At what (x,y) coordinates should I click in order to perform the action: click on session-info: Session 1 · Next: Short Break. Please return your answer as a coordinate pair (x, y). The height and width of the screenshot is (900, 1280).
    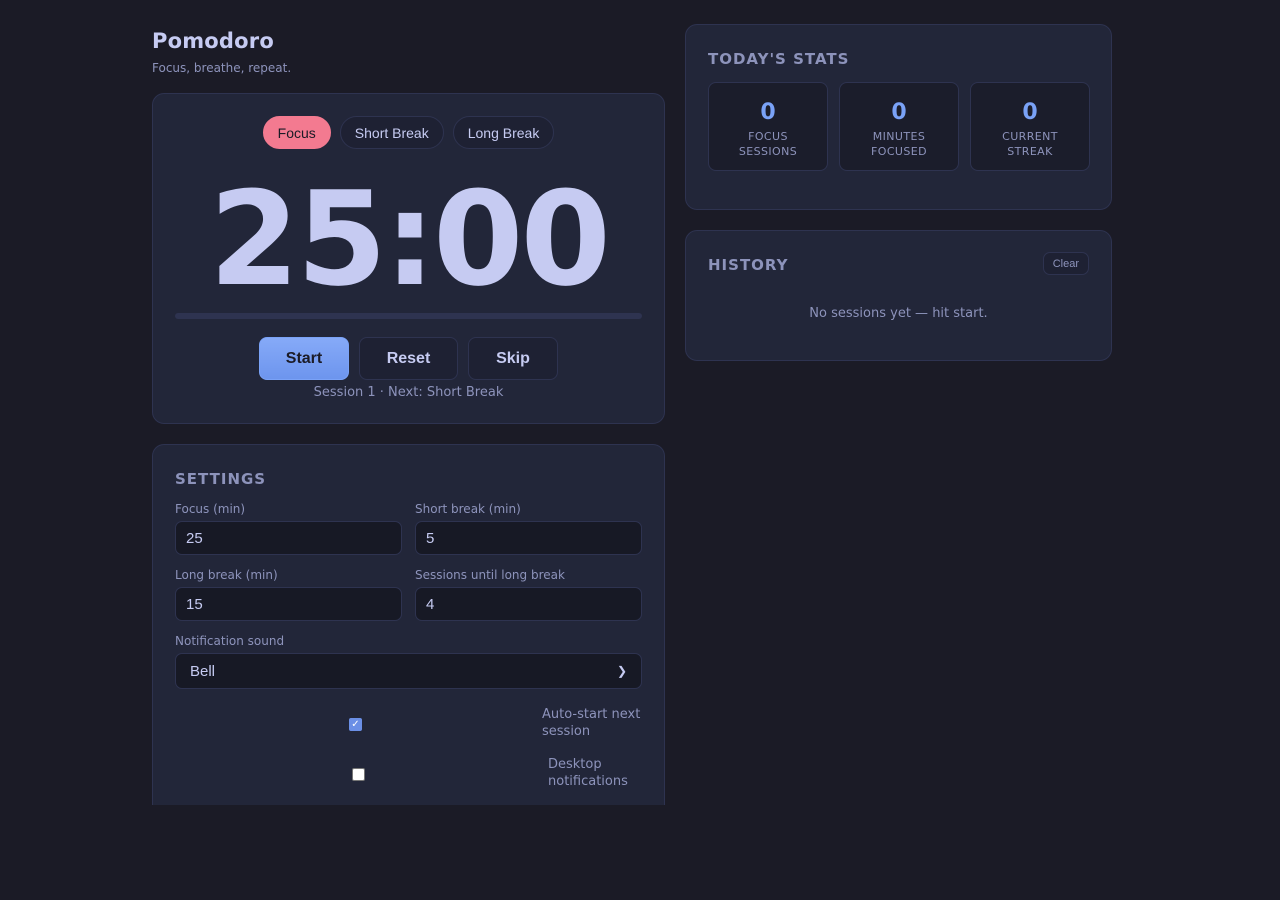
    Looking at the image, I should click on (408, 392).